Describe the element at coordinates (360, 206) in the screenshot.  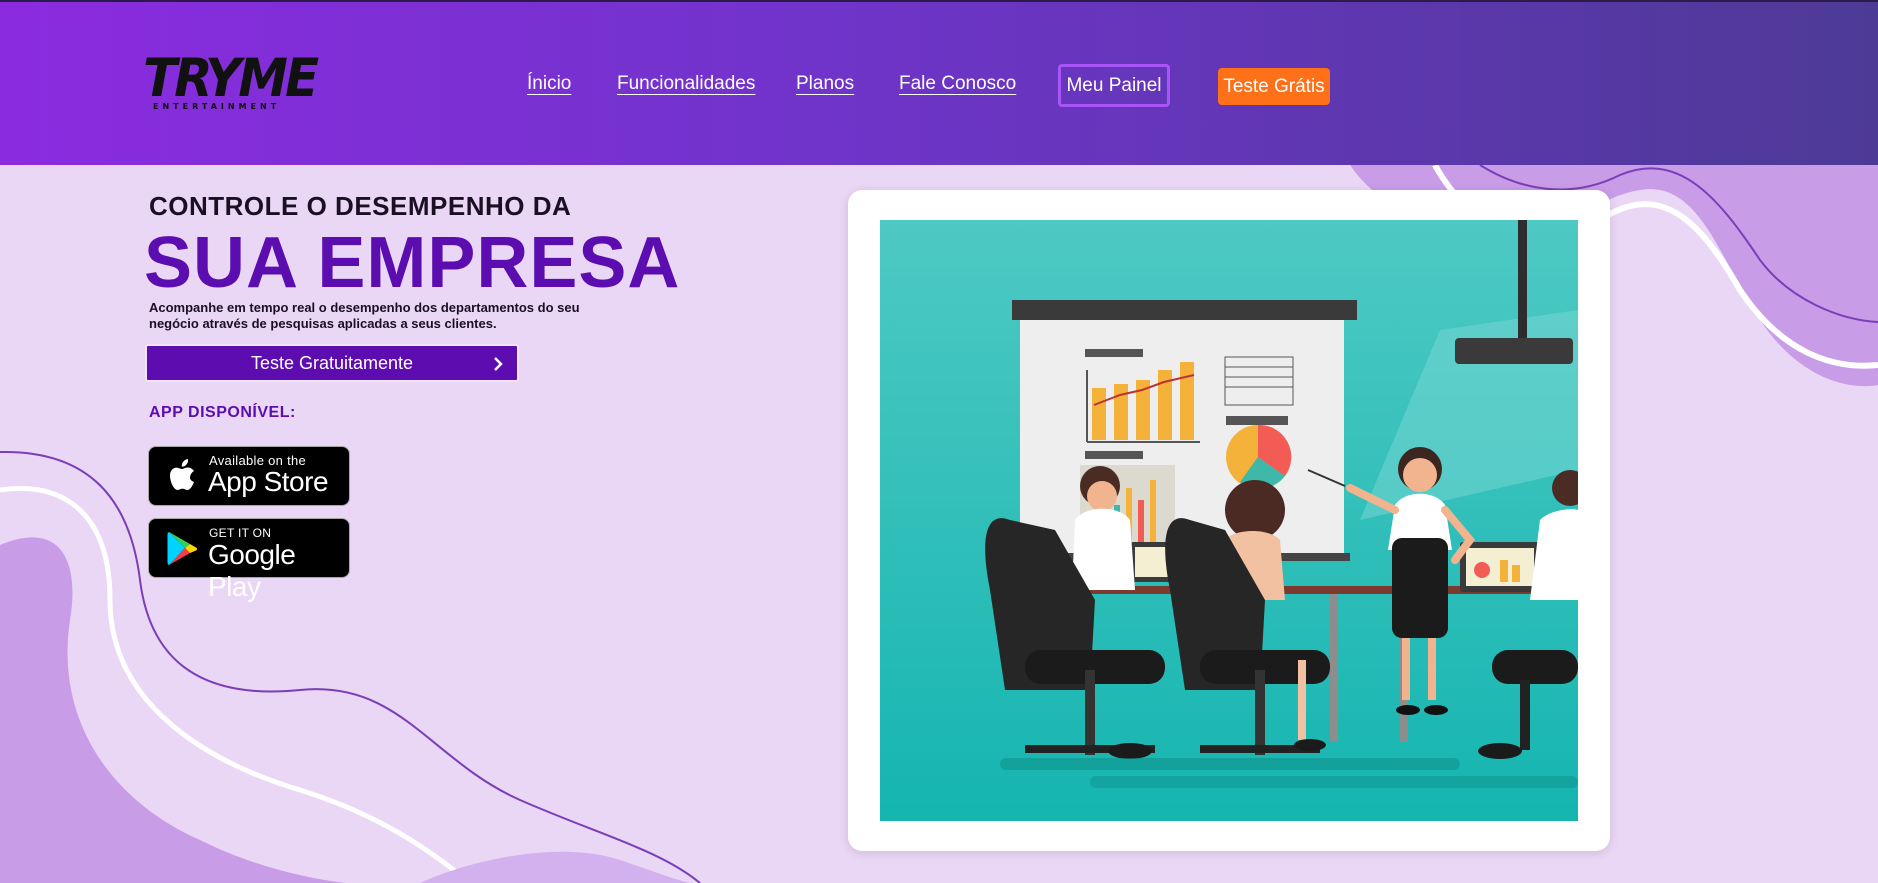
I see `hero-kicker: CONTROLE O DESEMPENHO DA` at that location.